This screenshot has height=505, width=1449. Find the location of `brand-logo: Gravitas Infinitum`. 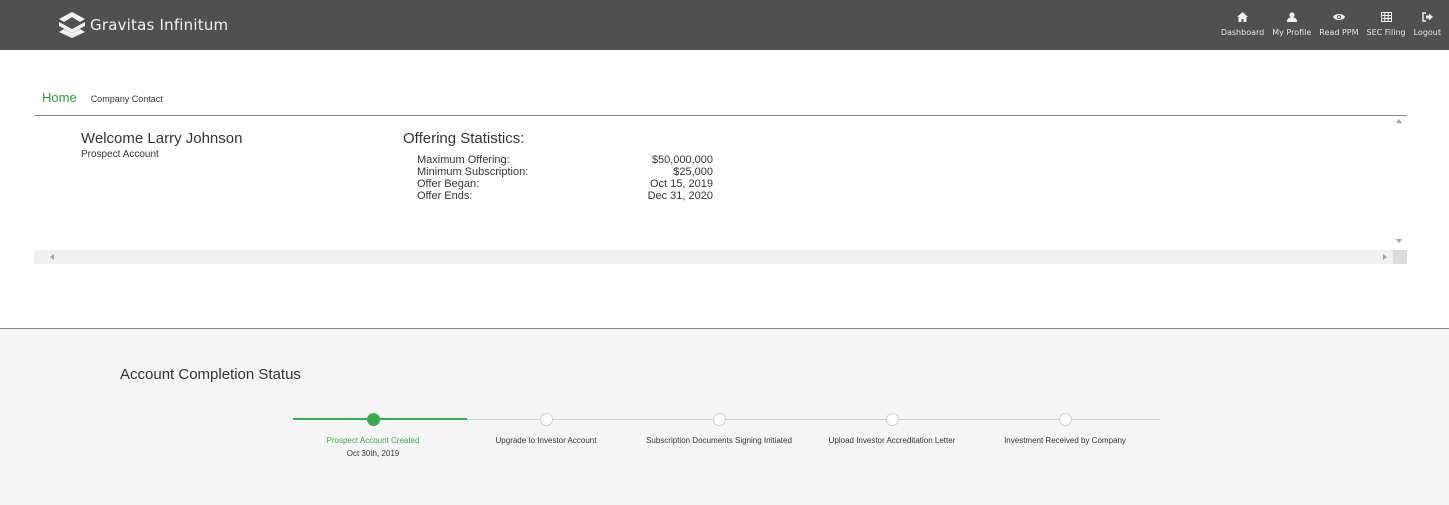

brand-logo: Gravitas Infinitum is located at coordinates (143, 25).